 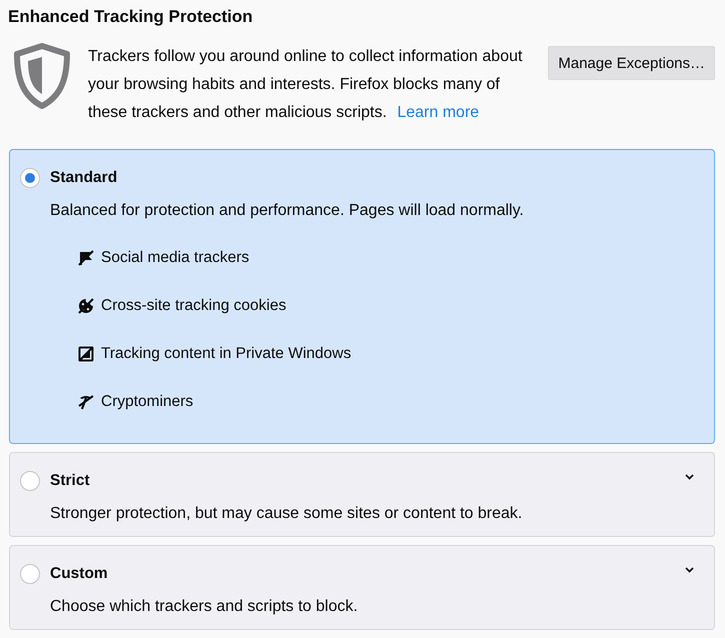 I want to click on learn-more-link: Learn more, so click(x=438, y=112).